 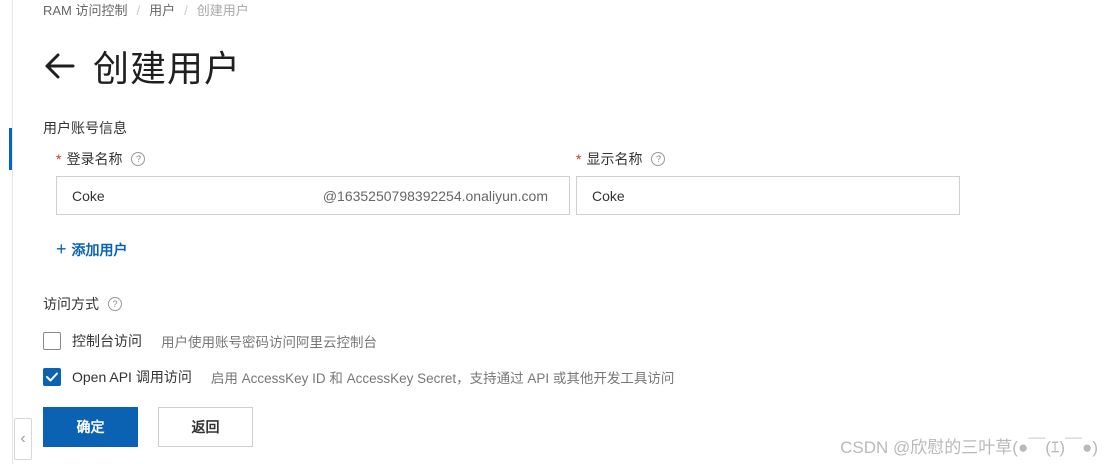 I want to click on plus-icon: +, so click(x=61, y=249).